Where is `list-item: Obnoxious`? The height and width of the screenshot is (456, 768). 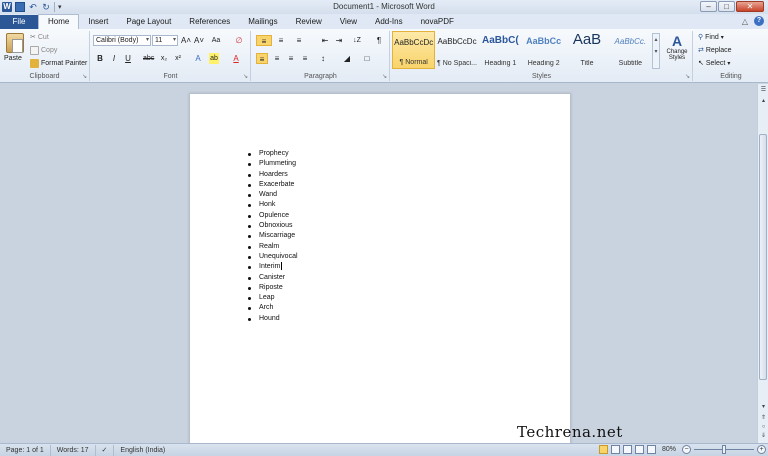 list-item: Obnoxious is located at coordinates (272, 226).